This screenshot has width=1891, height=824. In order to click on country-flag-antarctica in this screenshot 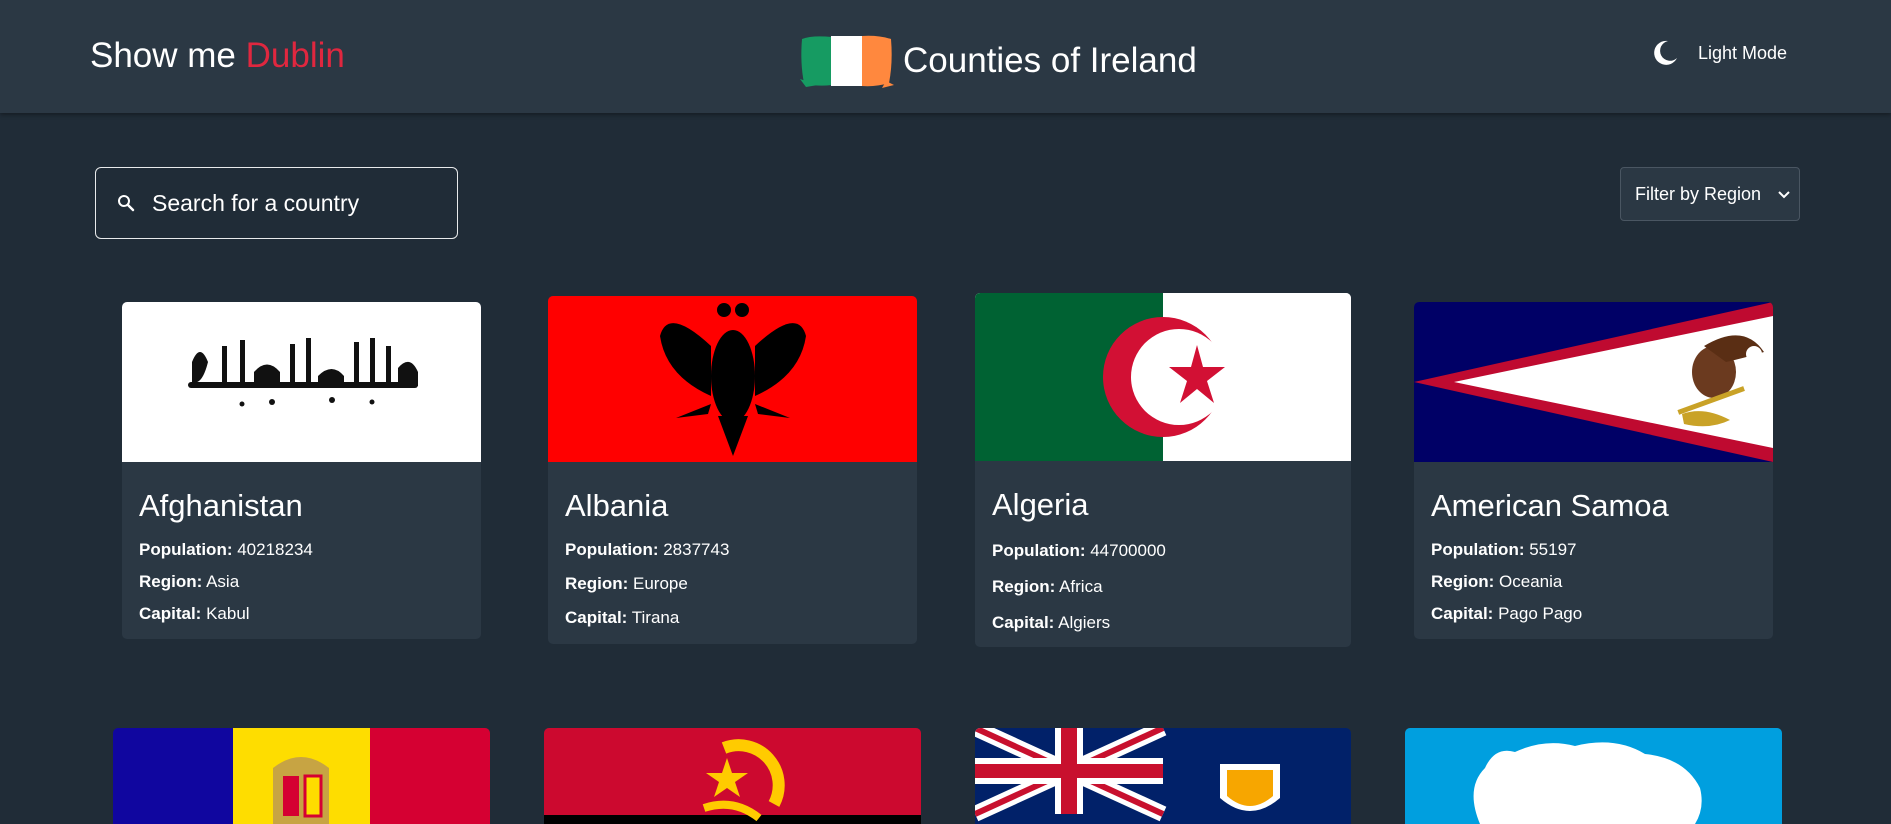, I will do `click(1593, 776)`.